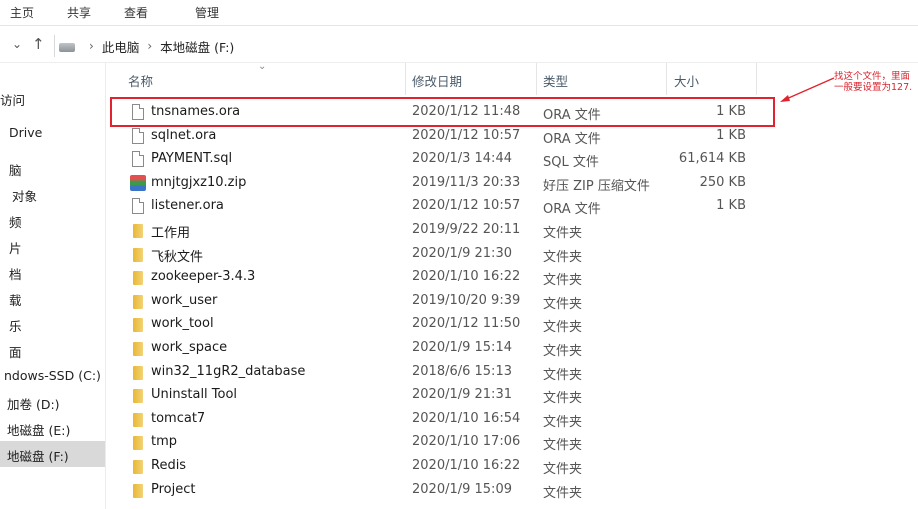 The width and height of the screenshot is (918, 509). Describe the element at coordinates (57, 246) in the screenshot. I see `sidebar-item-pictures: 片` at that location.